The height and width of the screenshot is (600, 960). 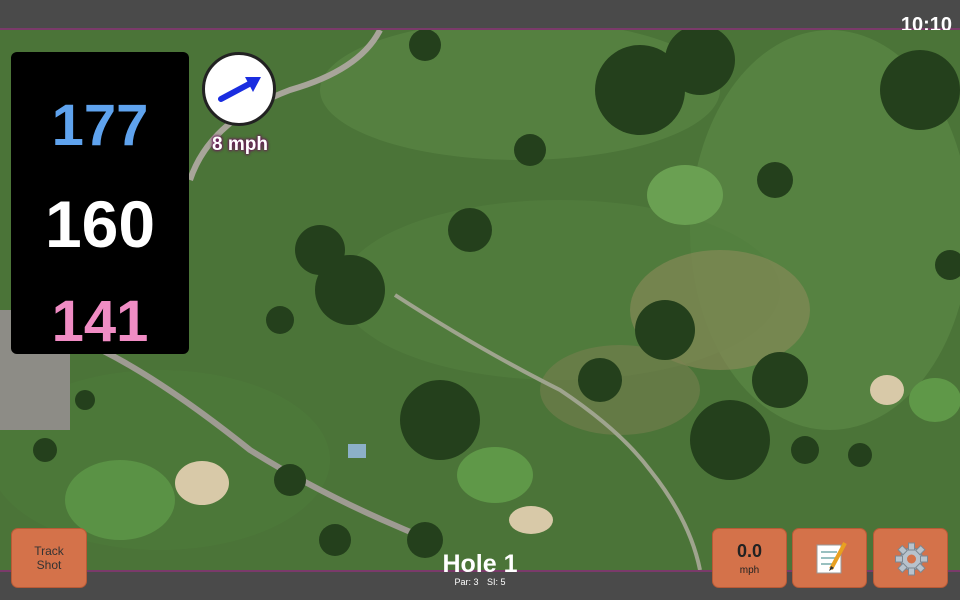 I want to click on shelter, so click(x=357, y=451).